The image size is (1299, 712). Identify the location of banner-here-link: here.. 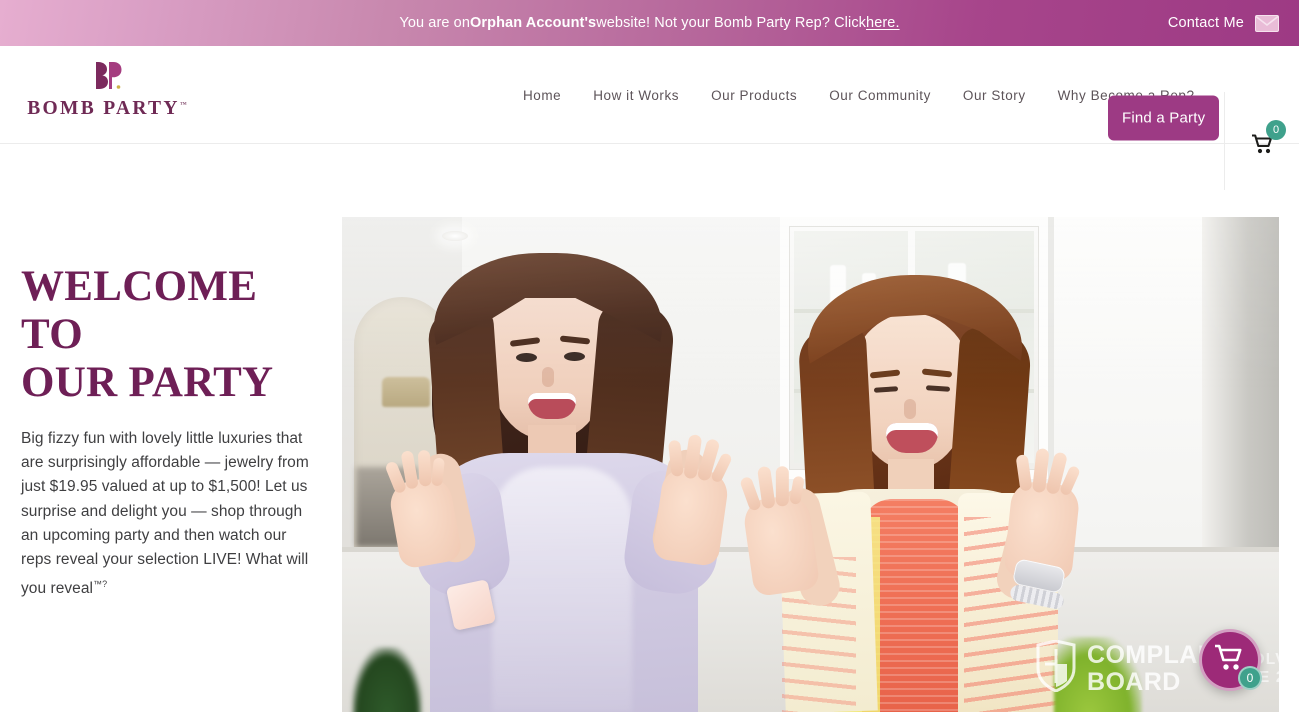
(883, 23).